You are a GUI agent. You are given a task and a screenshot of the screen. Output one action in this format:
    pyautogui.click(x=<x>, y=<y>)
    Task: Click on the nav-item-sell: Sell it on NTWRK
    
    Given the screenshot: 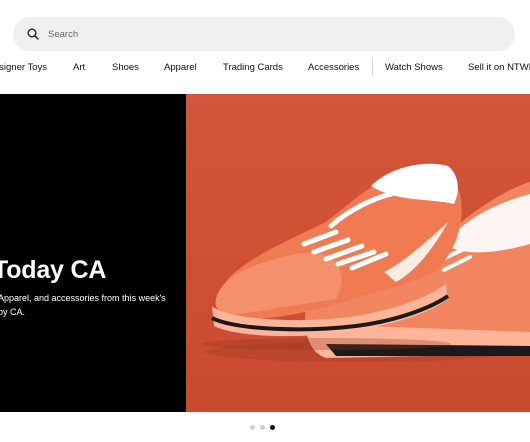 What is the action you would take?
    pyautogui.click(x=499, y=67)
    